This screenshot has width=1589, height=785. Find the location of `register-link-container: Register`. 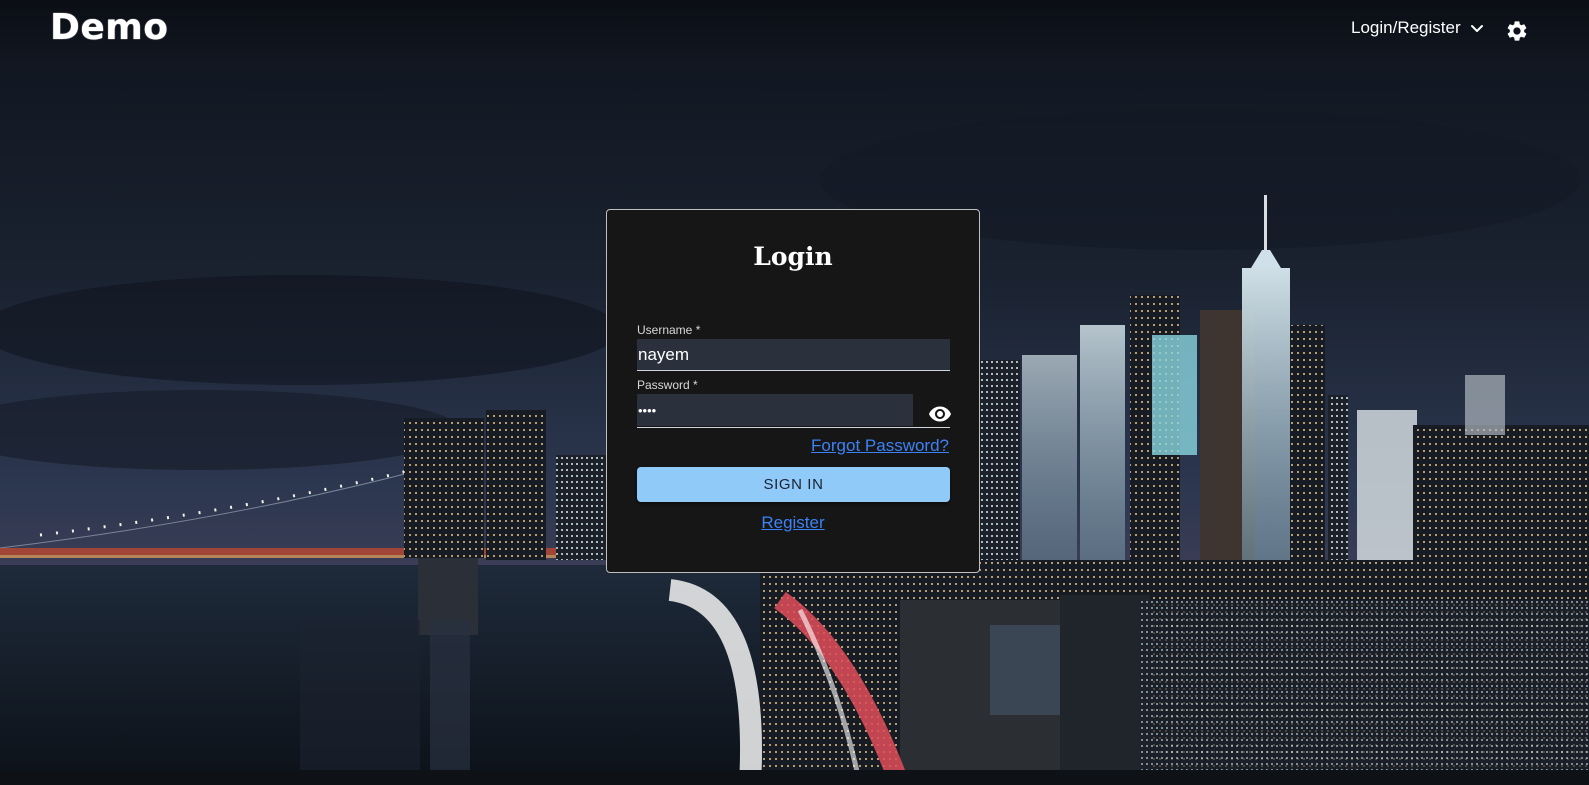

register-link-container: Register is located at coordinates (793, 523).